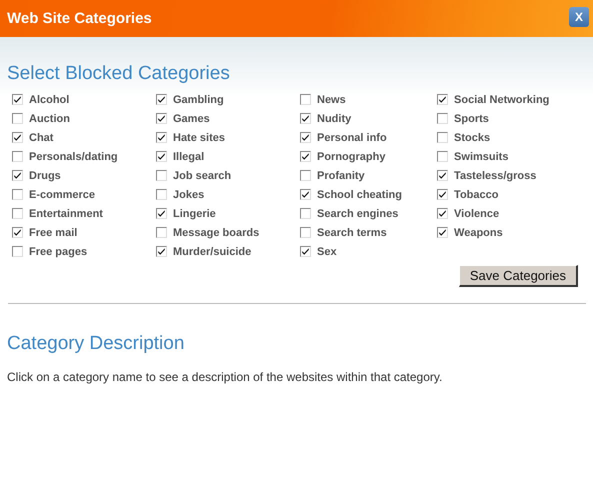 The image size is (593, 495). What do you see at coordinates (579, 16) in the screenshot?
I see `close-button: X` at bounding box center [579, 16].